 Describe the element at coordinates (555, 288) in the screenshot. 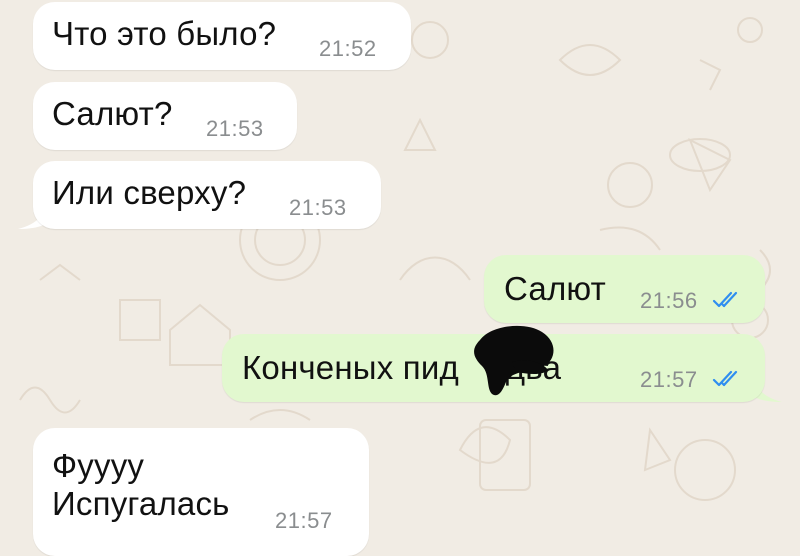

I see `message-text: Салют` at that location.